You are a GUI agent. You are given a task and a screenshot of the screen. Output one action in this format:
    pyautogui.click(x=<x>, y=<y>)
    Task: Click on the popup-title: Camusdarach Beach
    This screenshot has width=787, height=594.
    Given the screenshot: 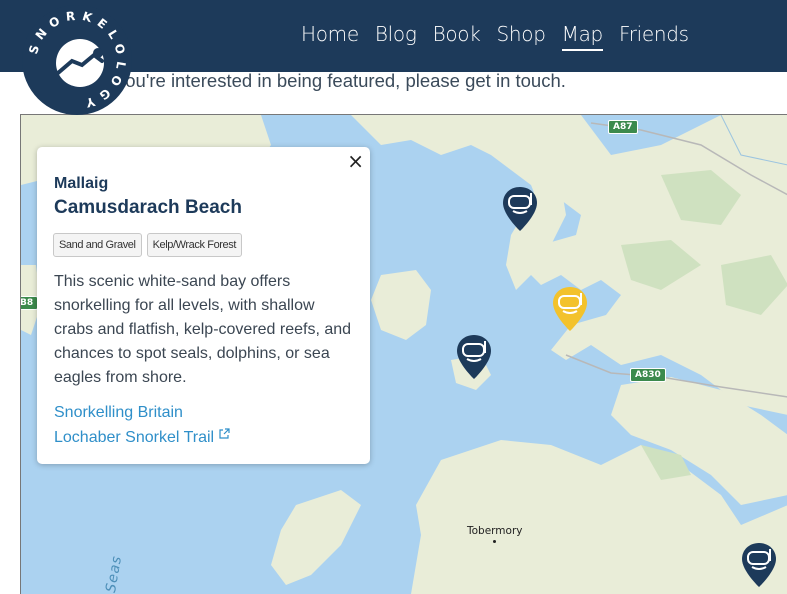 What is the action you would take?
    pyautogui.click(x=148, y=207)
    